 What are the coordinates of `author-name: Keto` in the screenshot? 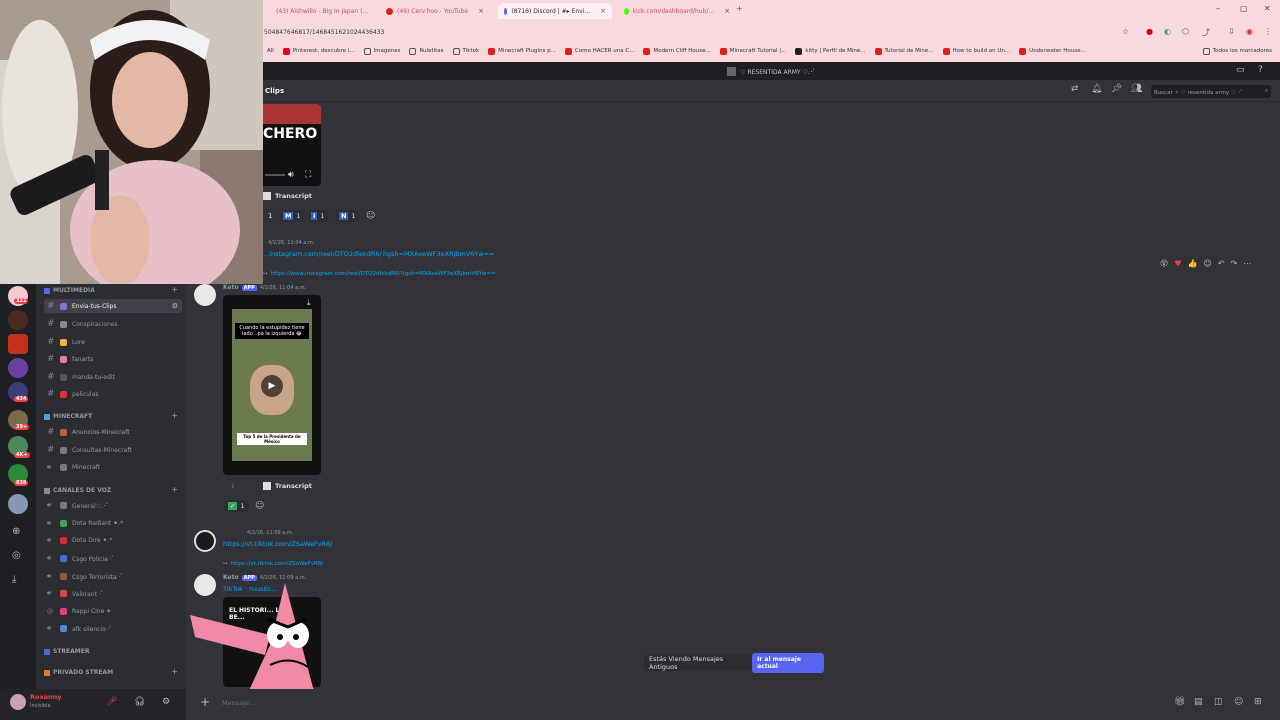 It's located at (231, 287).